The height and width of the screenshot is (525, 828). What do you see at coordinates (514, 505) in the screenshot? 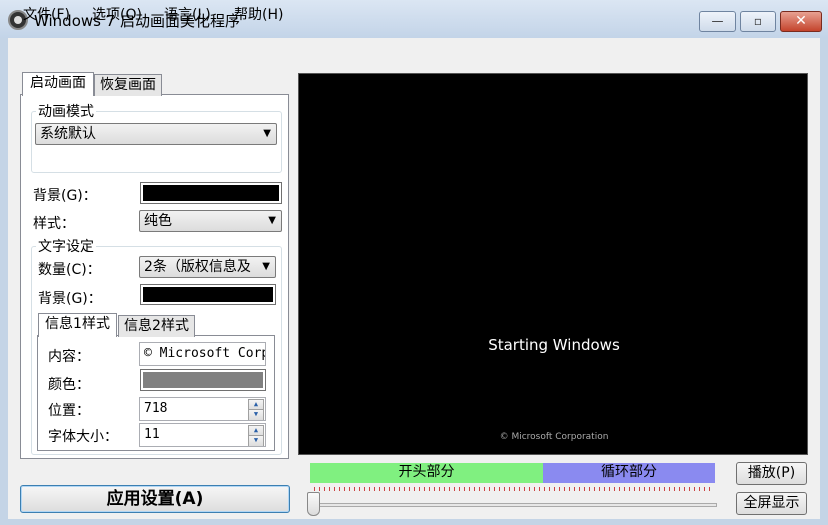
I see `timeline-slider-track` at bounding box center [514, 505].